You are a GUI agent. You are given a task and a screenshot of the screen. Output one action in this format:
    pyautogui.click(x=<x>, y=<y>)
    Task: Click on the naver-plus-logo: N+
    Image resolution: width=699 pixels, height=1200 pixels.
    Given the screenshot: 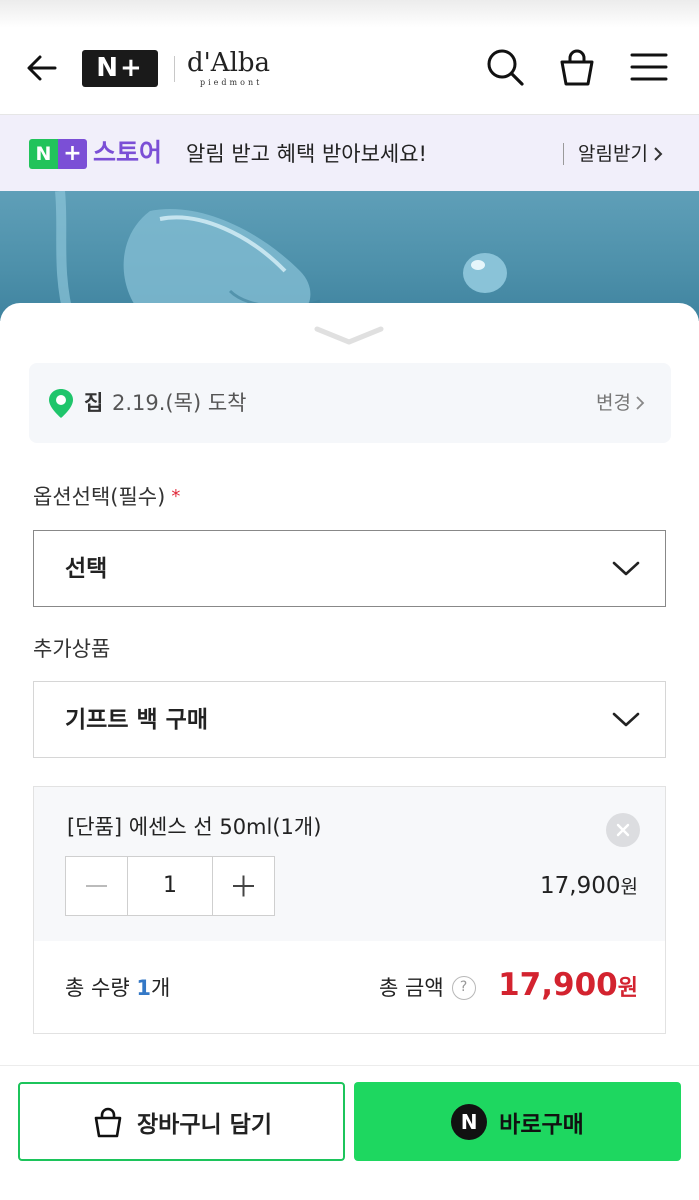 What is the action you would take?
    pyautogui.click(x=120, y=68)
    